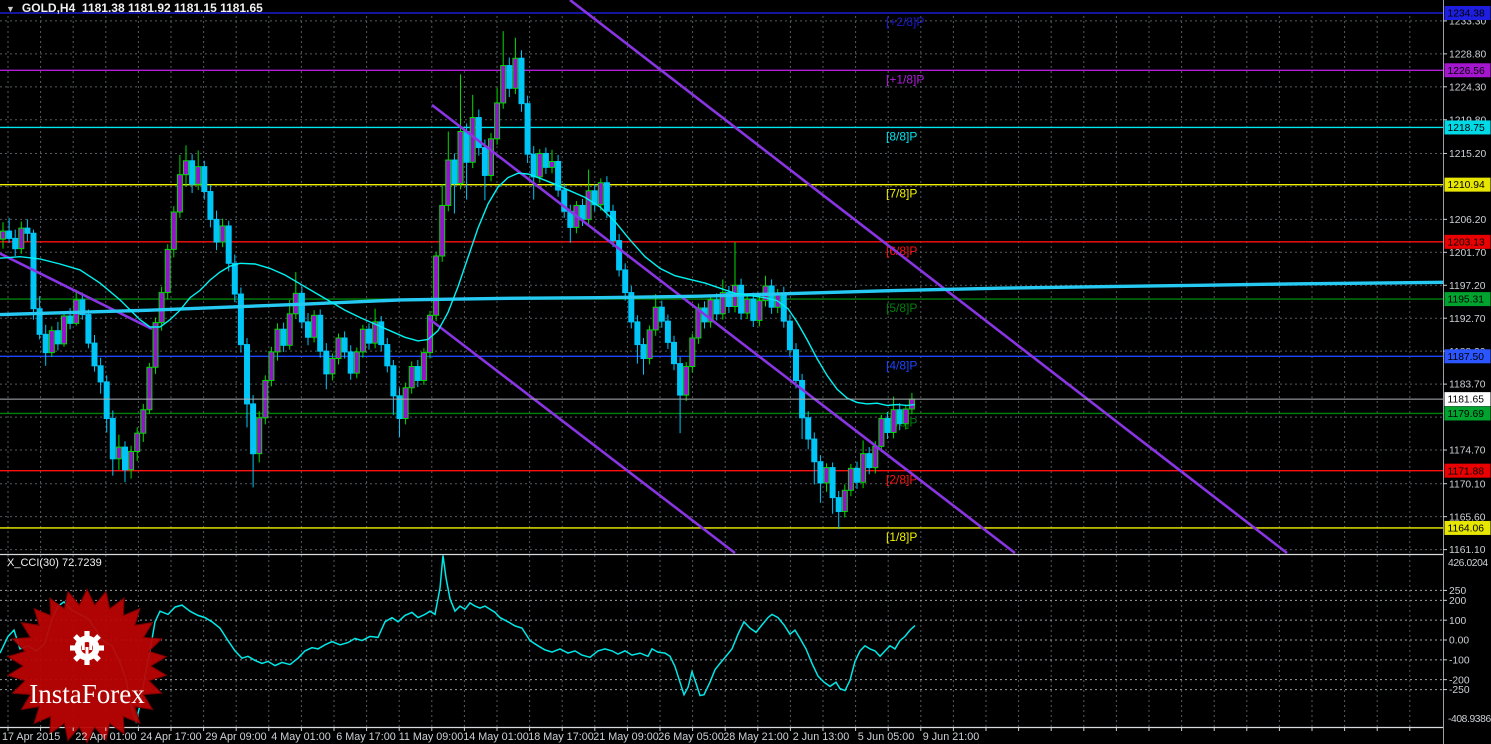 The image size is (1491, 744). I want to click on price-tick-label: 1201.70, so click(1467, 253).